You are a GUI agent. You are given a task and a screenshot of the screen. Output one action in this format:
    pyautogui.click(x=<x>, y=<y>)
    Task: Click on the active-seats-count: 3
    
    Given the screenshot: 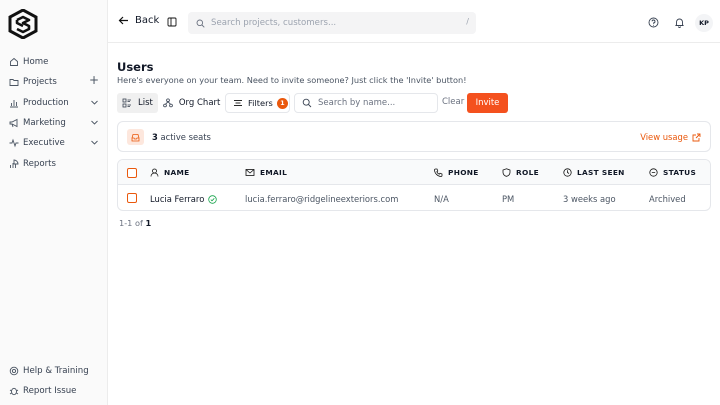 What is the action you would take?
    pyautogui.click(x=155, y=137)
    